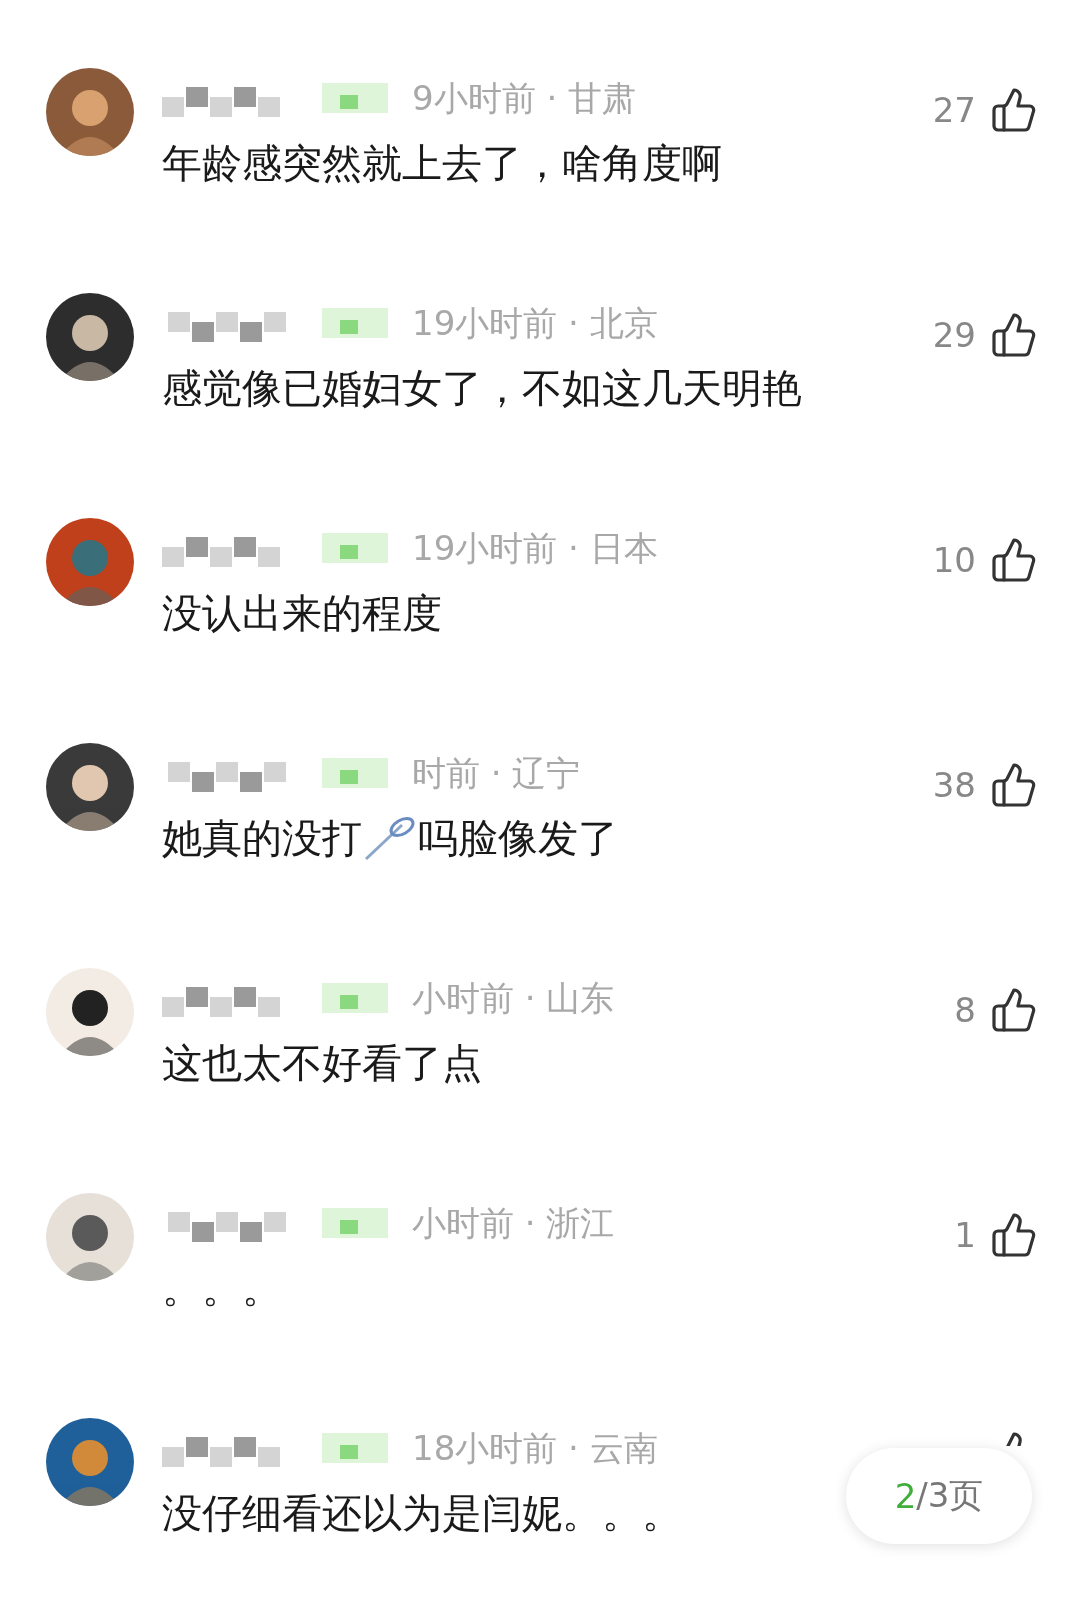 This screenshot has height=1622, width=1080. Describe the element at coordinates (513, 1223) in the screenshot. I see `comment-meta: 小时前 · 浙江` at that location.